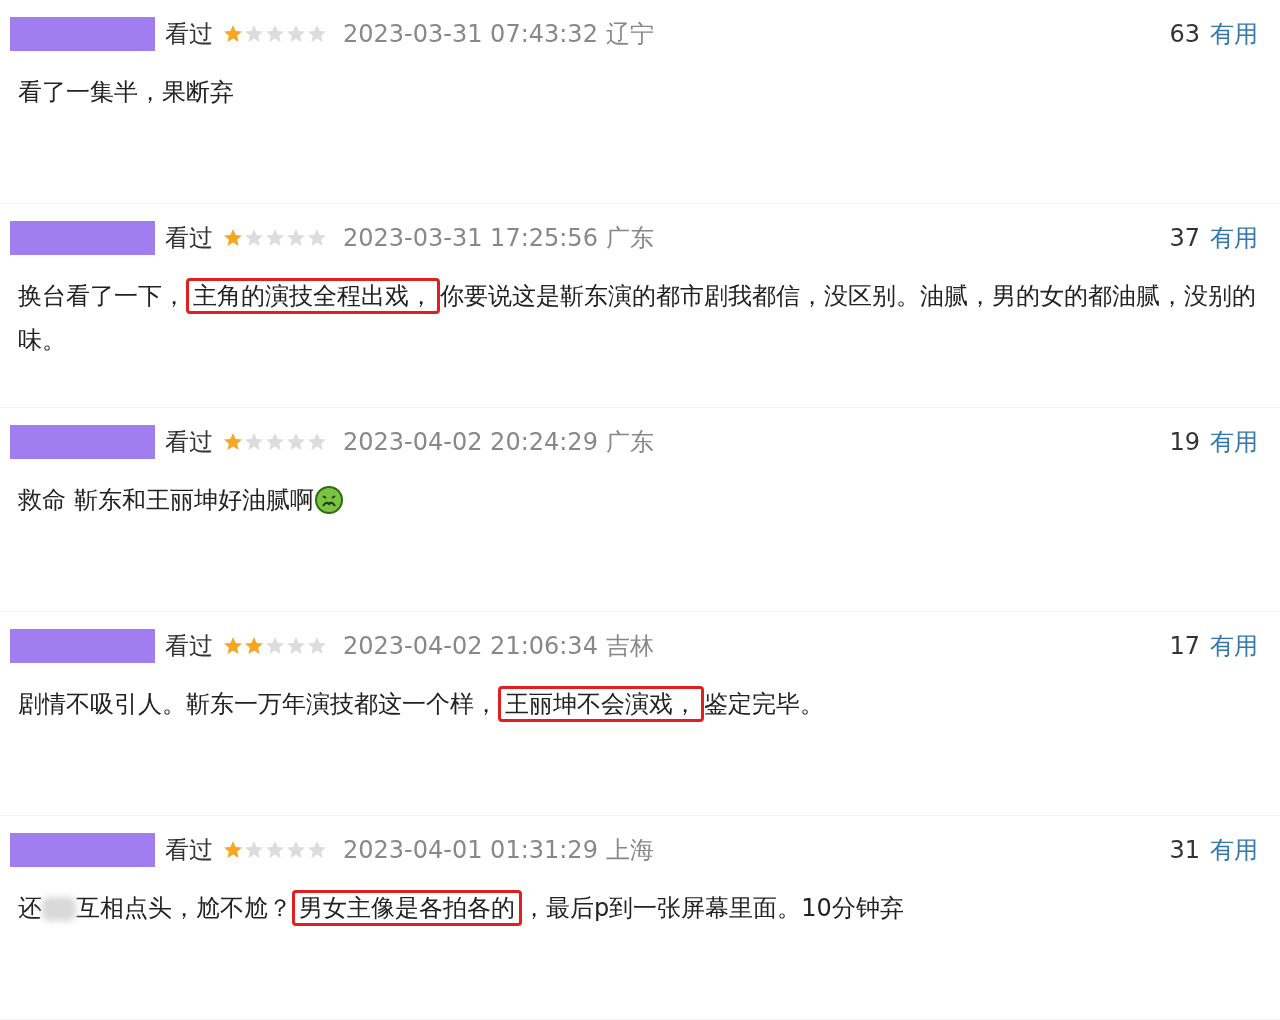 The image size is (1280, 1020). Describe the element at coordinates (498, 646) in the screenshot. I see `comment-time: 2023-04-02 21:06:34 吉林` at that location.